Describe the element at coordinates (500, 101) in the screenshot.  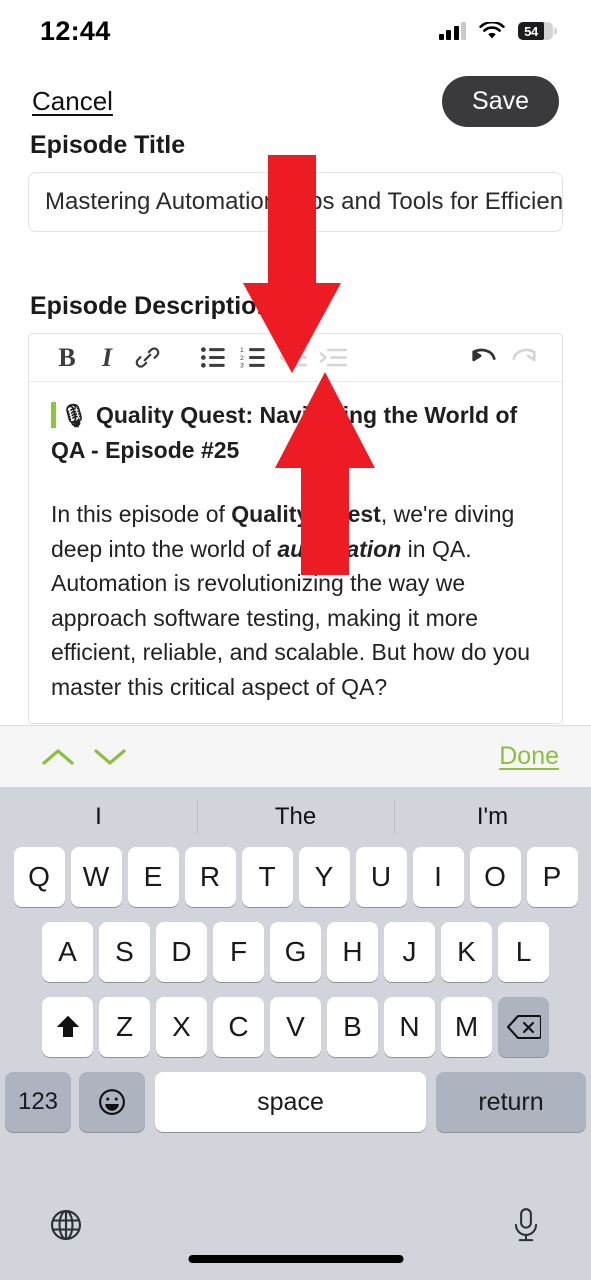
I see `save-button: Save` at that location.